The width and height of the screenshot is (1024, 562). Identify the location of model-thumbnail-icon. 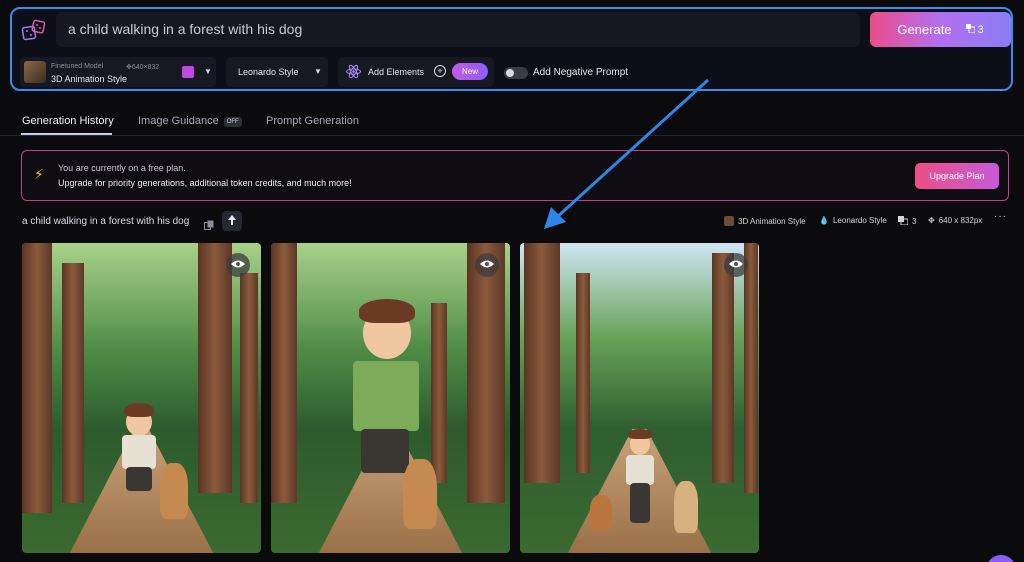
(729, 221).